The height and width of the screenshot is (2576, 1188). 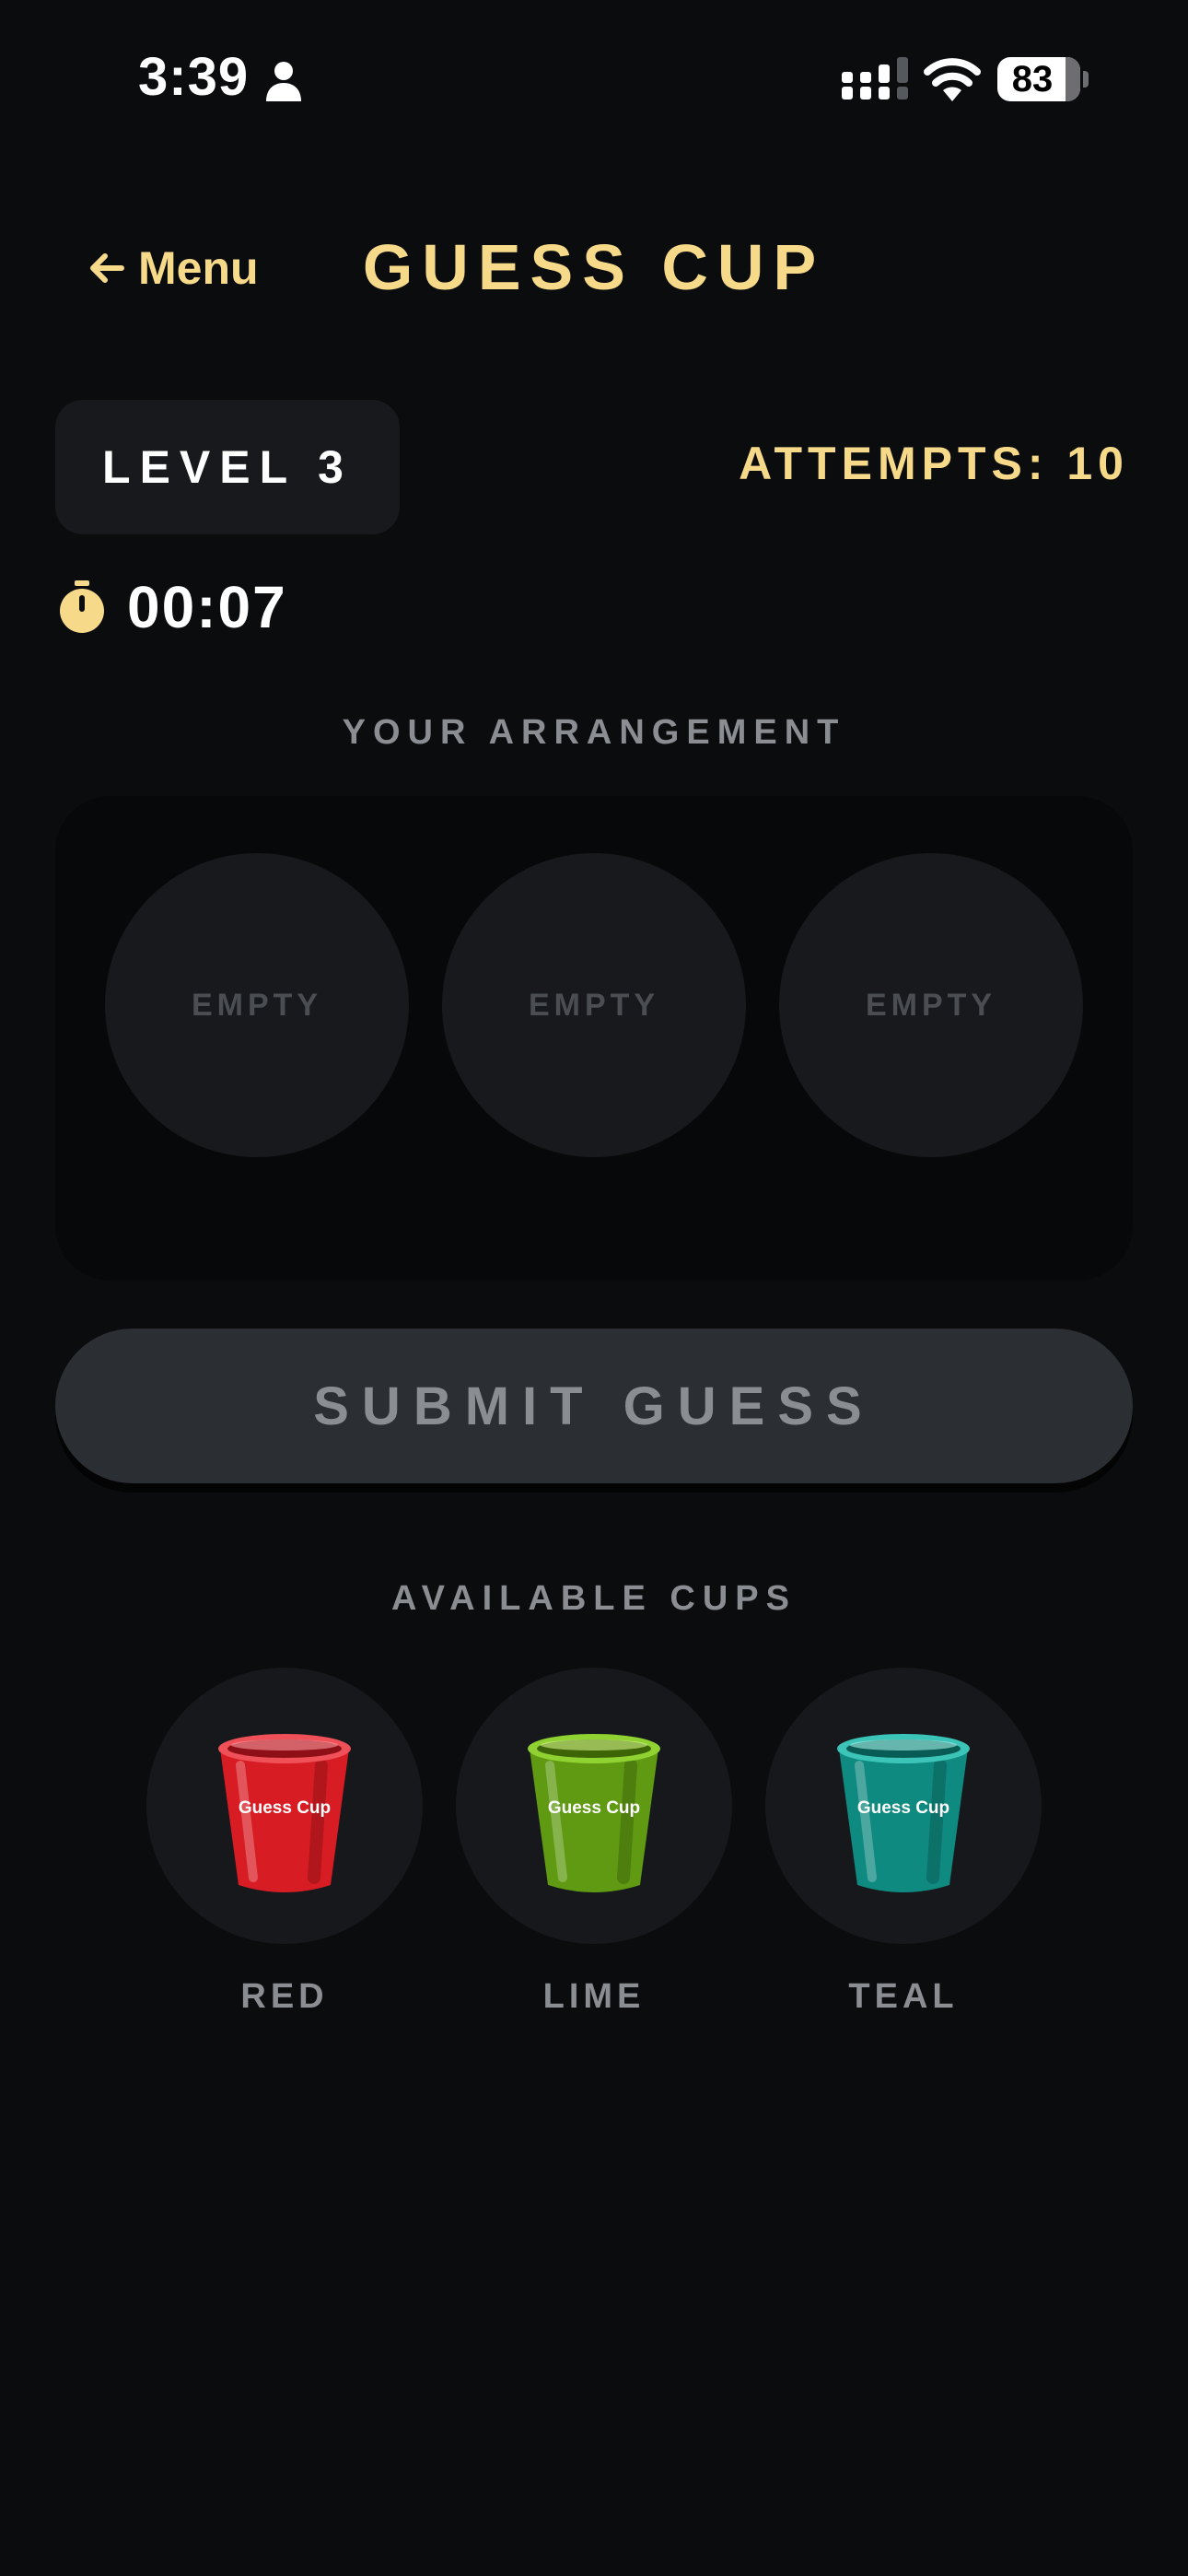 I want to click on attempts-counter: ATTEMPTS: 10, so click(x=934, y=463).